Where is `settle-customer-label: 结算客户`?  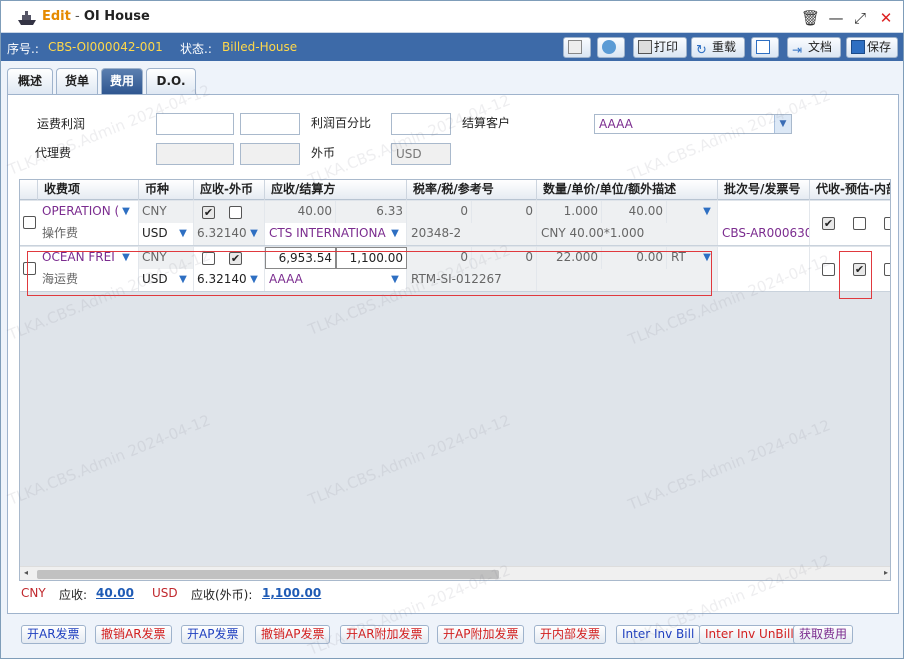
settle-customer-label: 结算客户 is located at coordinates (486, 123).